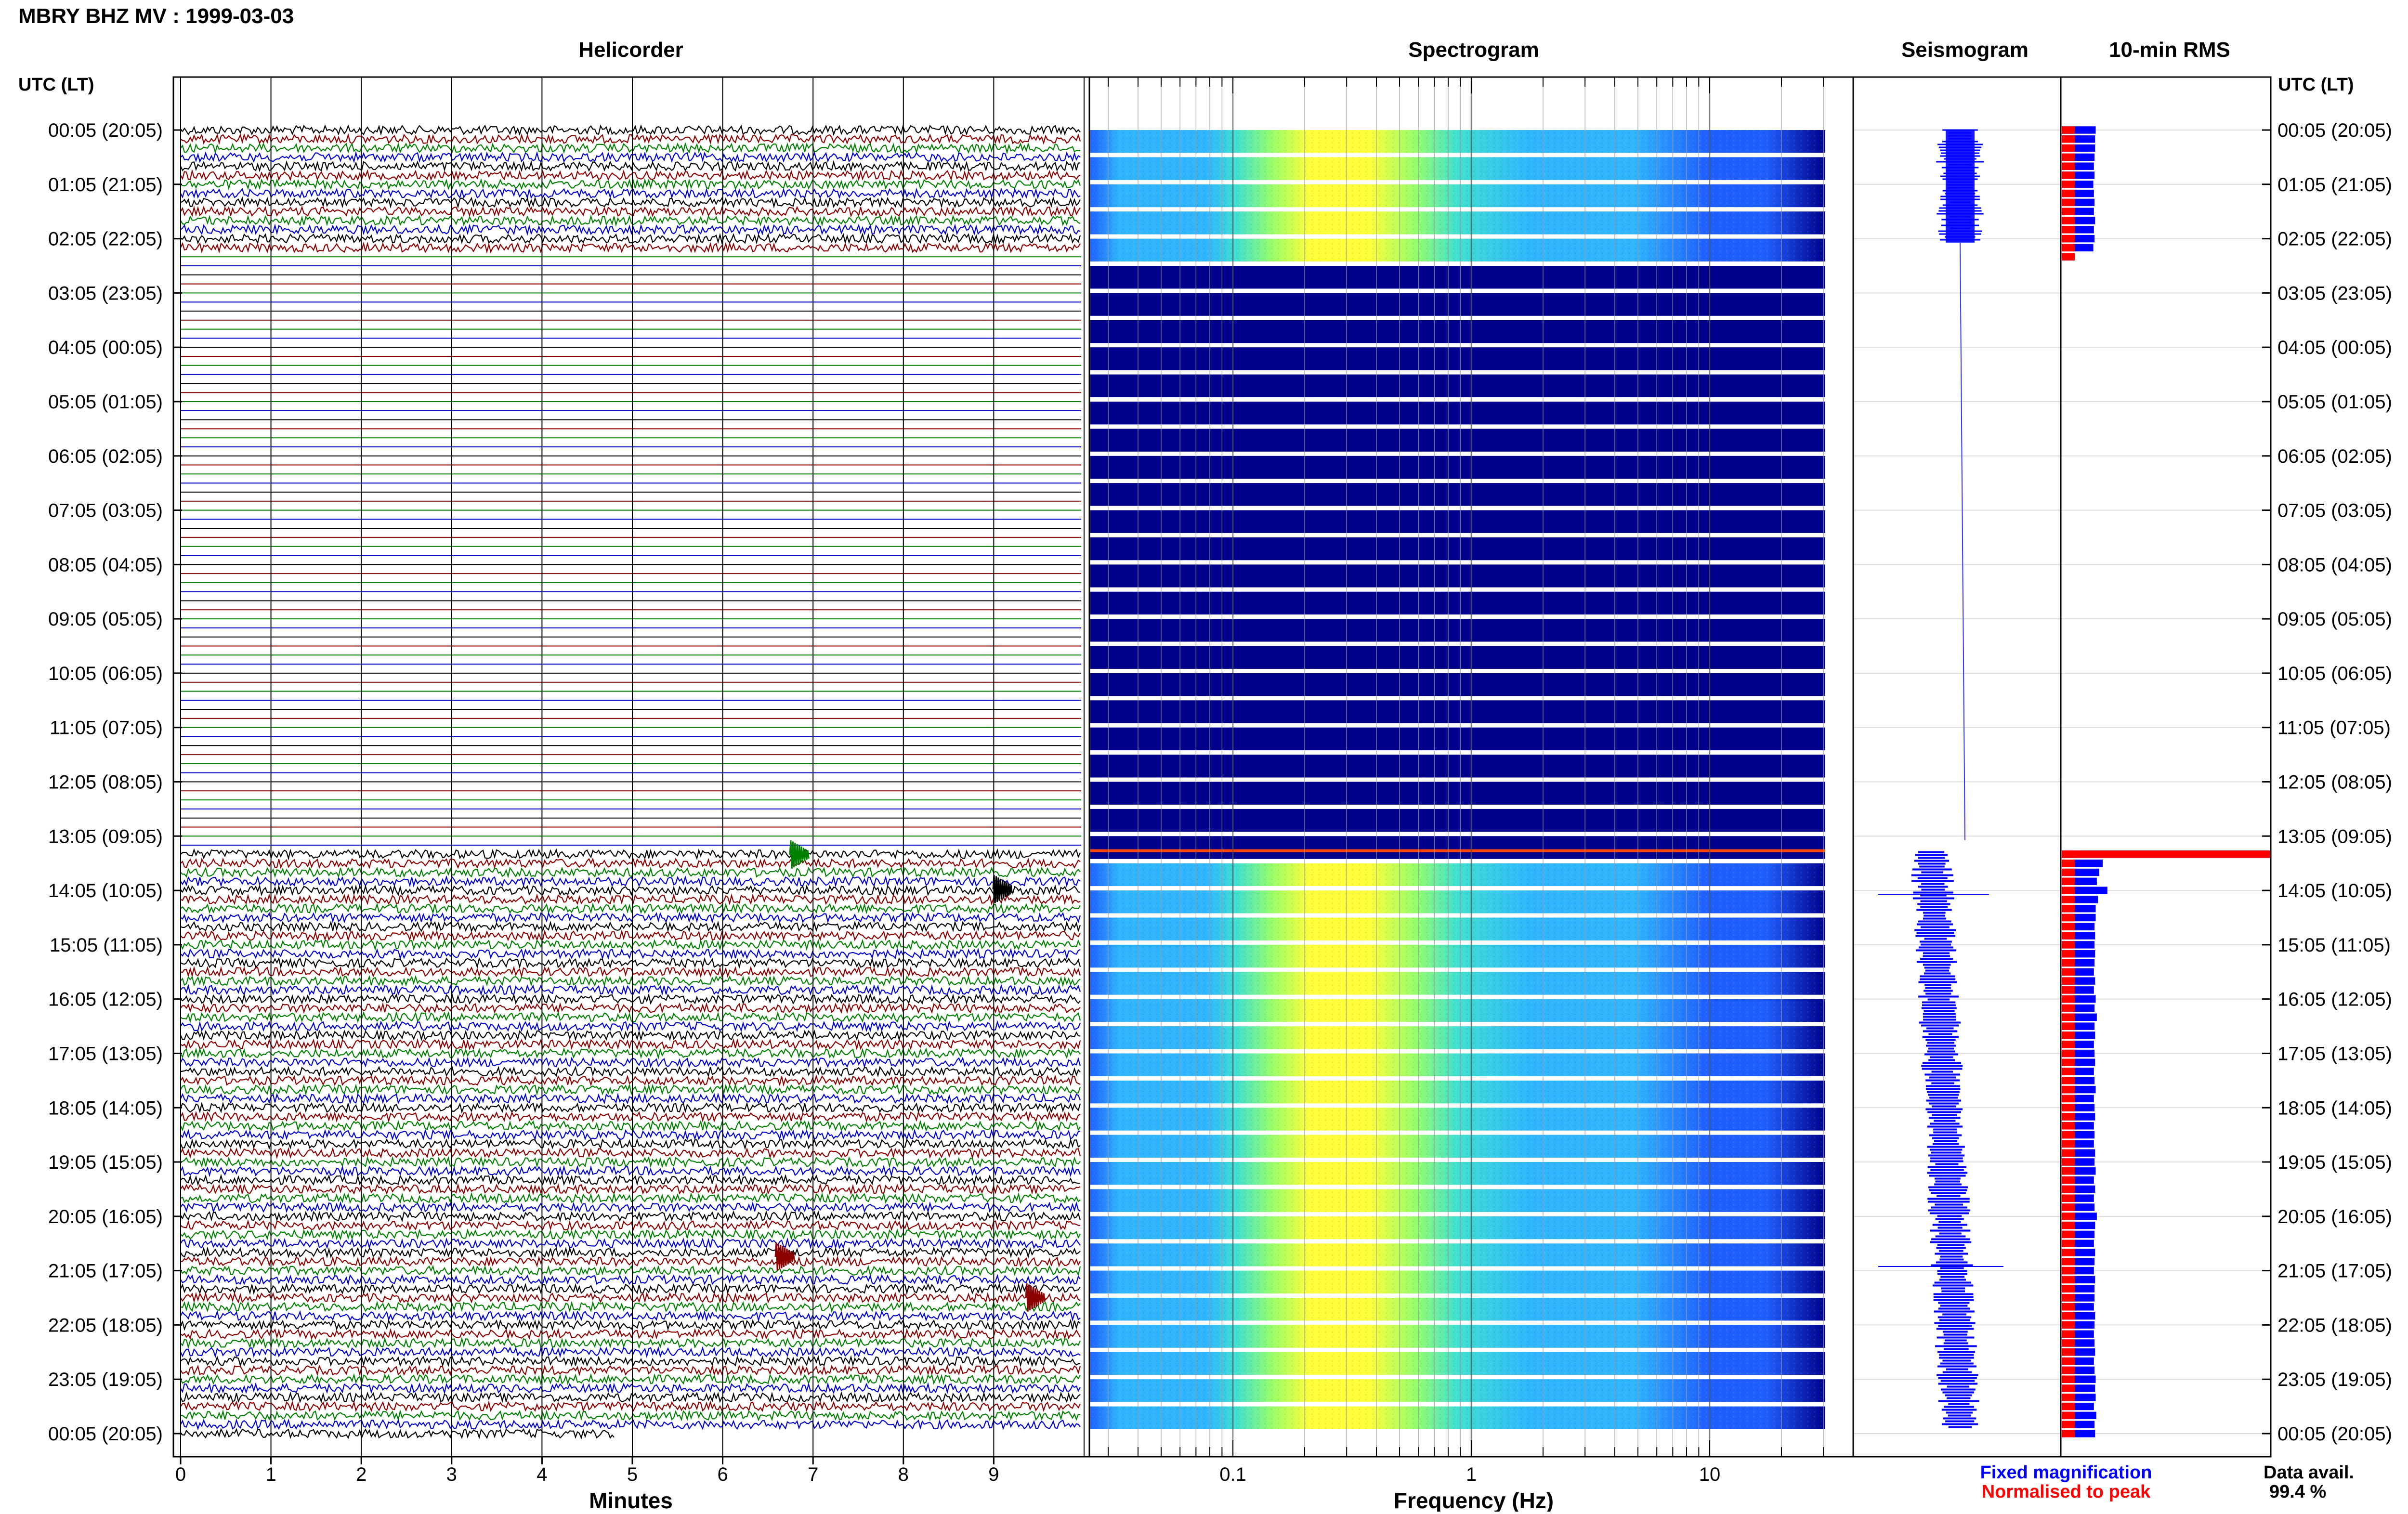  What do you see at coordinates (105, 456) in the screenshot?
I see `time-label-left: 06:05 (02:05)` at bounding box center [105, 456].